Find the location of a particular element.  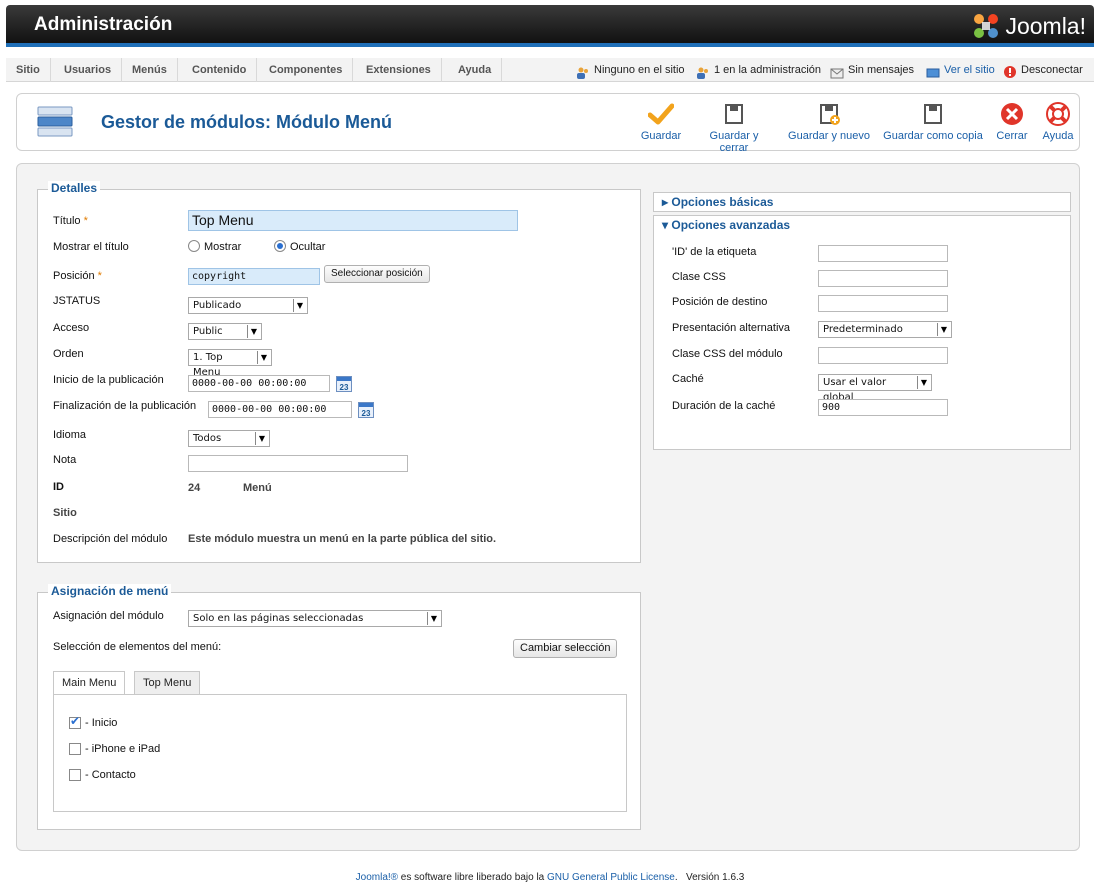

save-new-button: Guardar y nuevo is located at coordinates (829, 122).